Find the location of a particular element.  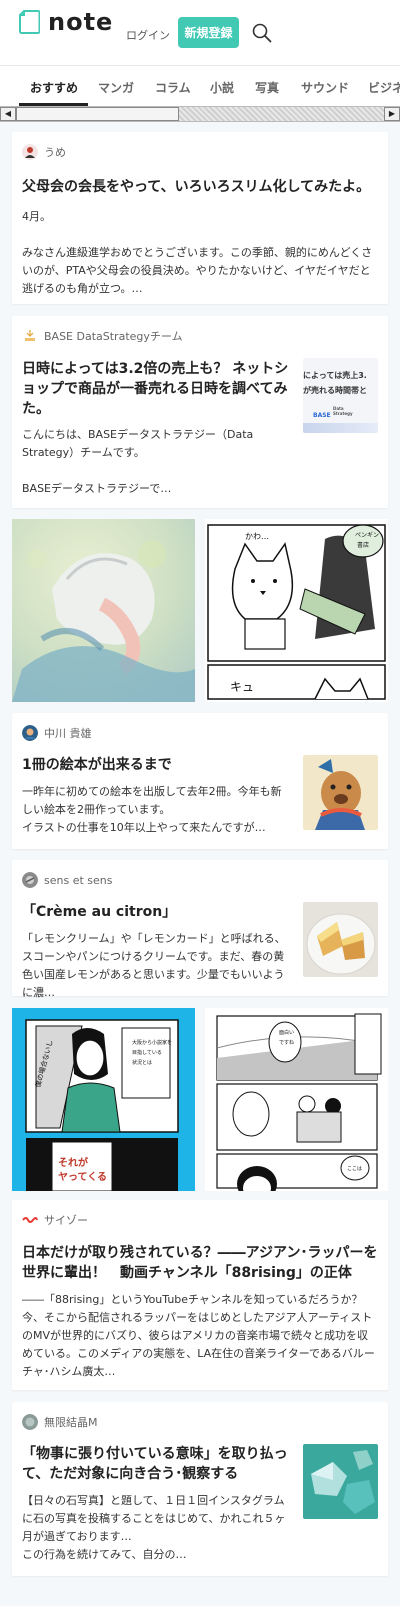

thumbnail-image: によっては売上3. が売れる時間帯と BASE Data Strategy is located at coordinates (340, 395).